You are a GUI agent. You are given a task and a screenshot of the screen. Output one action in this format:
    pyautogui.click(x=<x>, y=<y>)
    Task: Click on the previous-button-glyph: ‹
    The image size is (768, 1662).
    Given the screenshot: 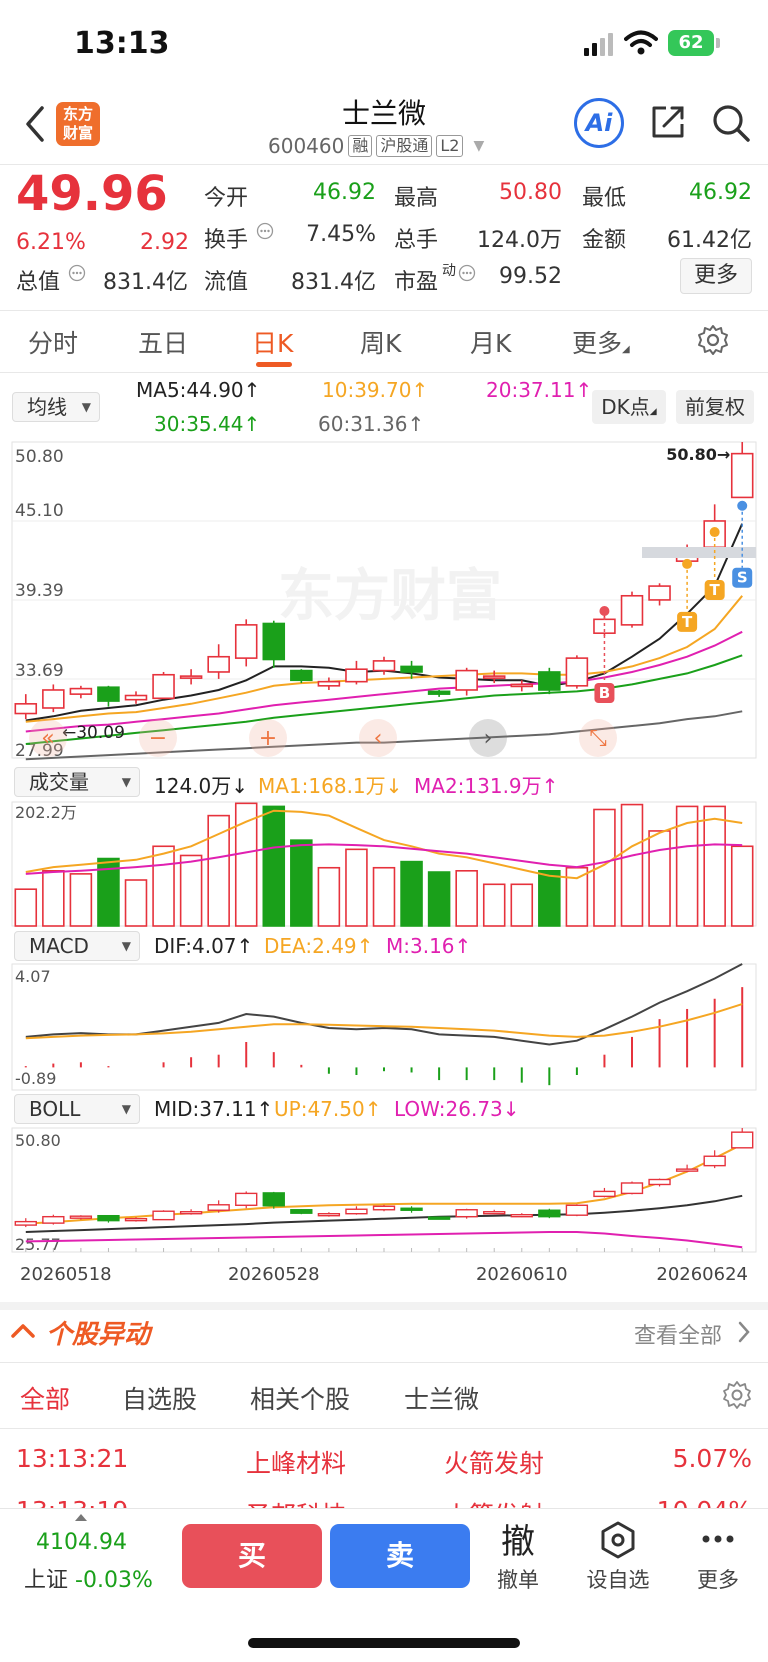 What is the action you would take?
    pyautogui.click(x=378, y=738)
    